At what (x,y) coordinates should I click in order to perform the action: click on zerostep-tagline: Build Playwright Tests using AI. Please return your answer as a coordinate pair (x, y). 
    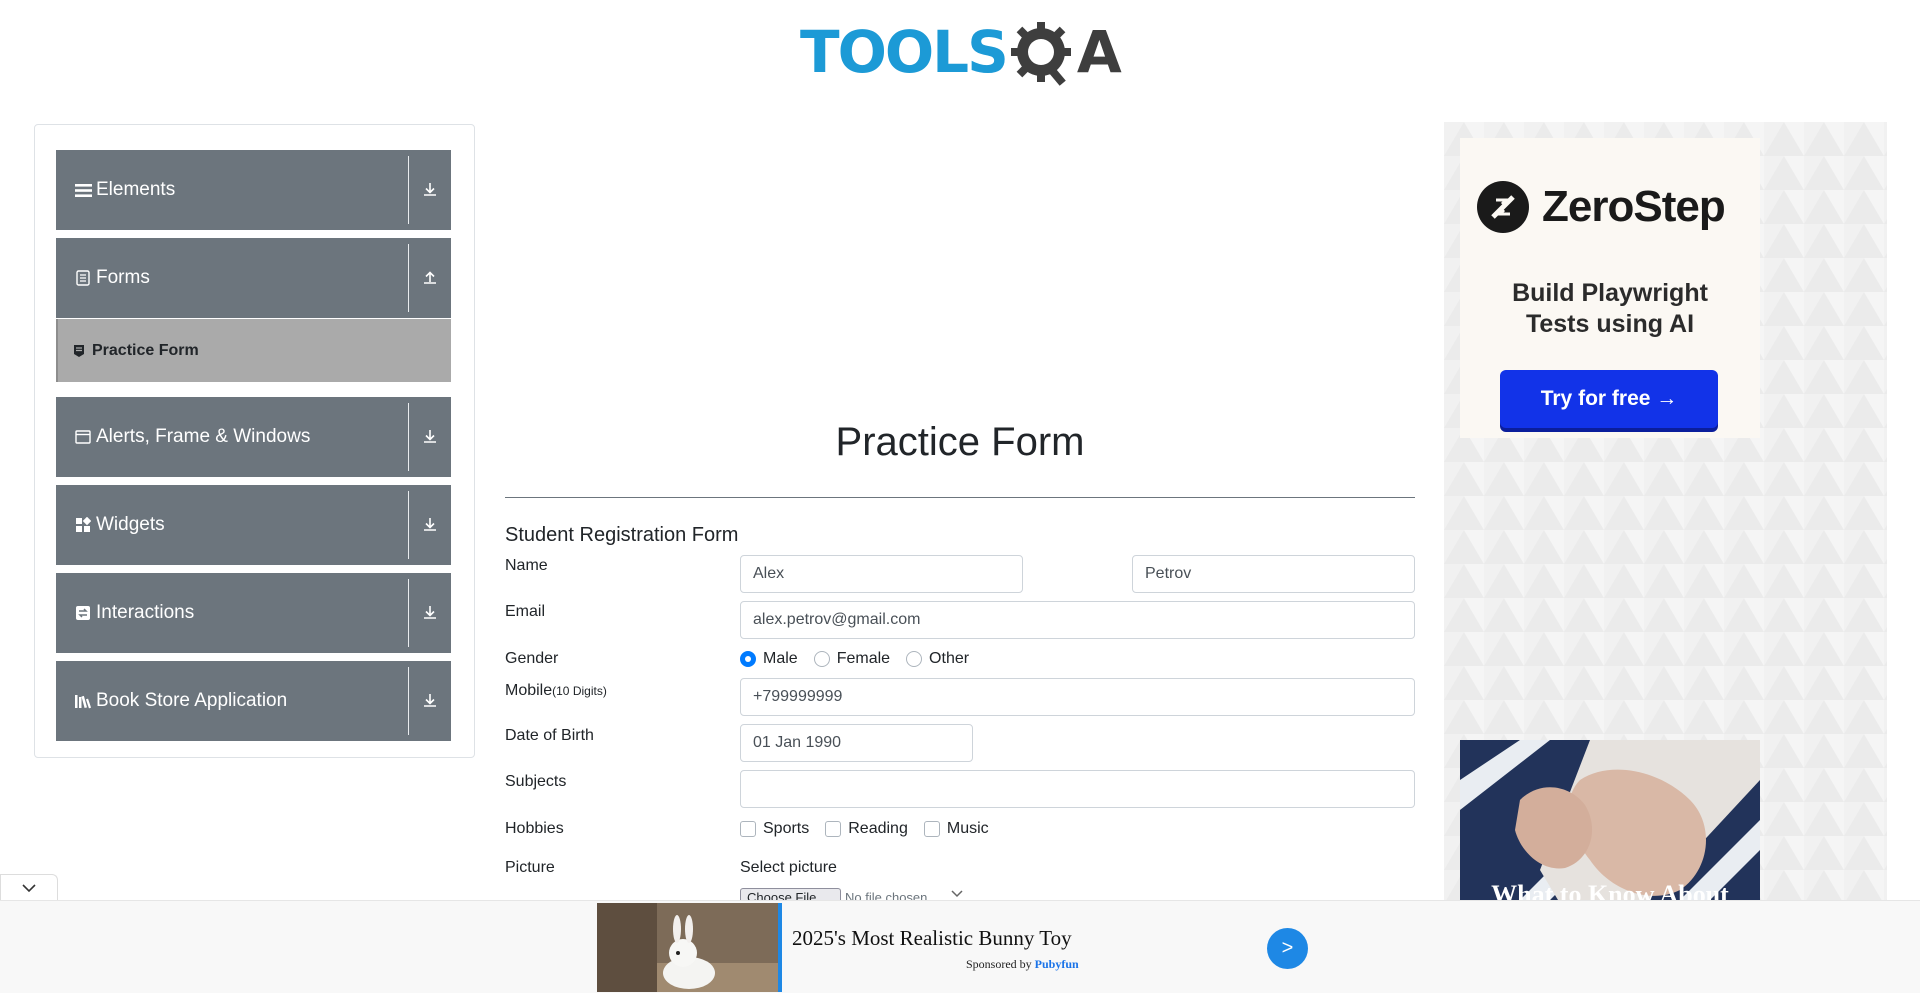
    Looking at the image, I should click on (1610, 309).